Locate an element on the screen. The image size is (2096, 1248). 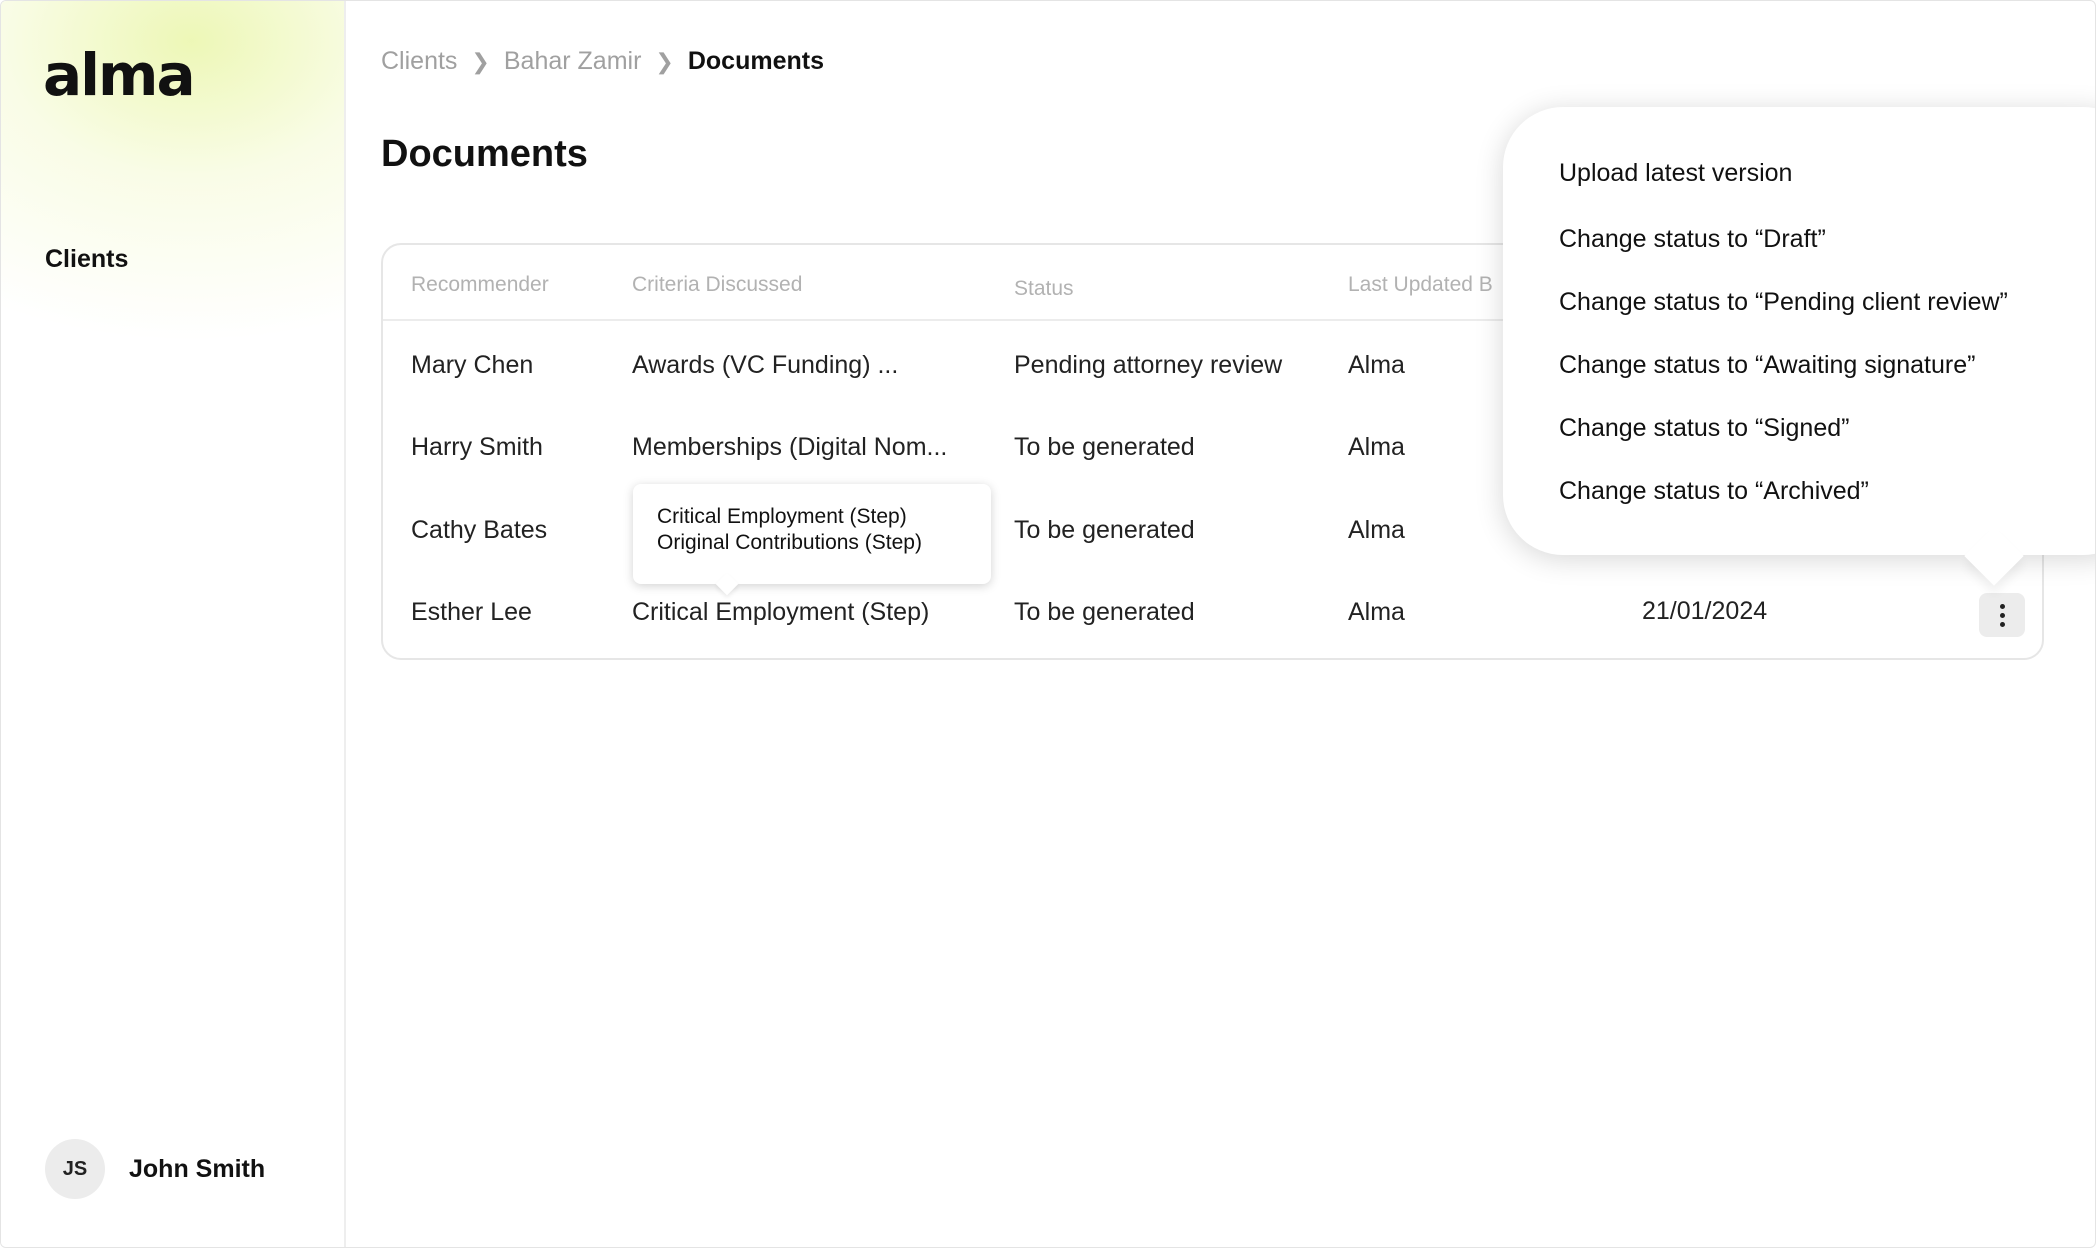
user-name: John Smith is located at coordinates (197, 1168).